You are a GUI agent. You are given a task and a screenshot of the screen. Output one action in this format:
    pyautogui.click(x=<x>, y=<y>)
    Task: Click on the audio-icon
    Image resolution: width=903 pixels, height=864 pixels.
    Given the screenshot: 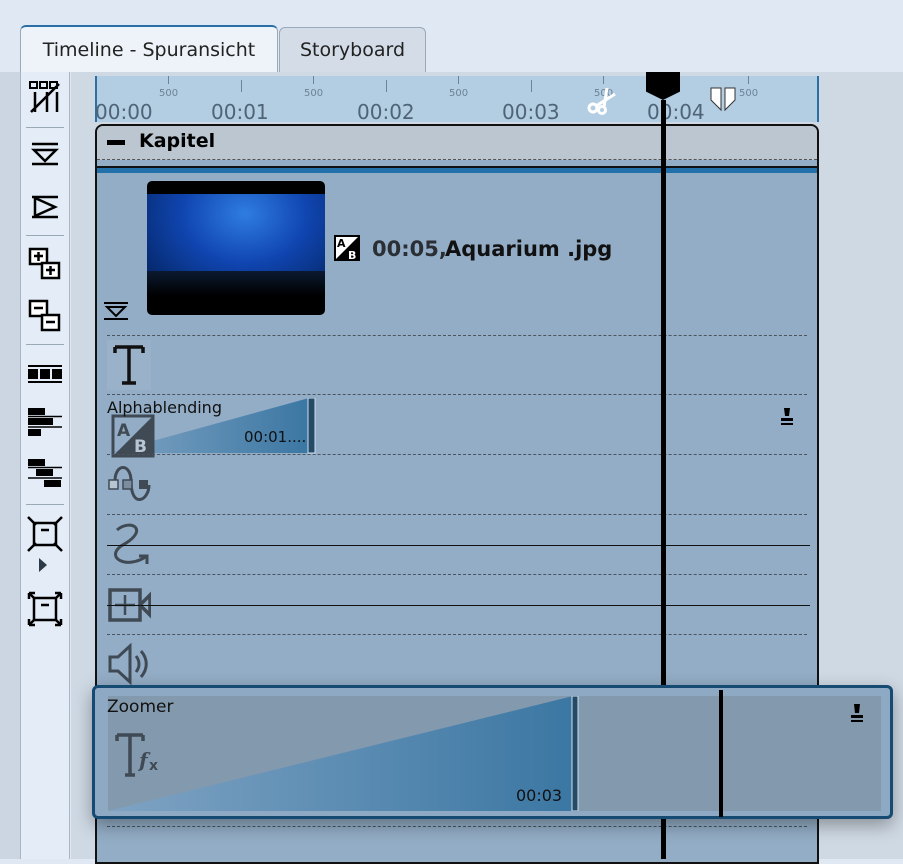 What is the action you would take?
    pyautogui.click(x=129, y=664)
    